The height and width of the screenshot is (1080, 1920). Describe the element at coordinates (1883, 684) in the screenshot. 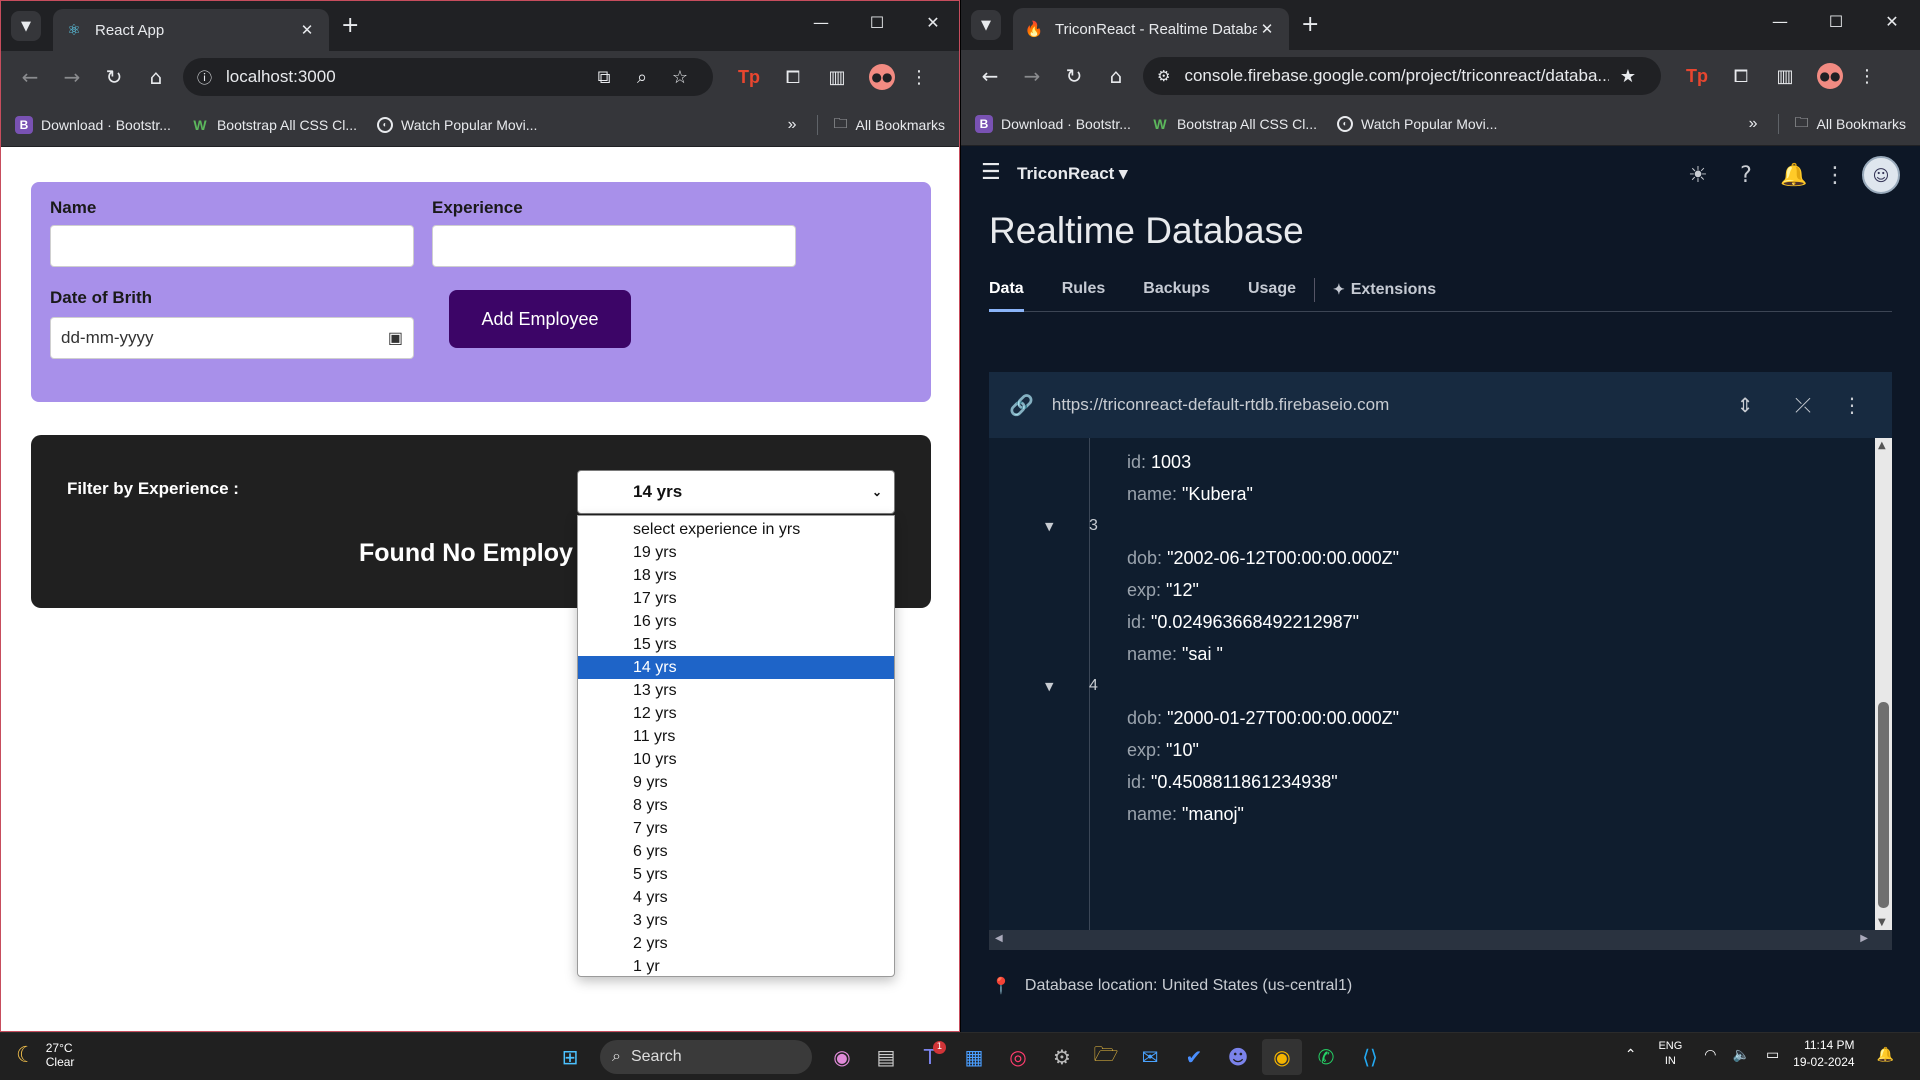

I see `vertical-scrollbar: ▲ ▼` at that location.